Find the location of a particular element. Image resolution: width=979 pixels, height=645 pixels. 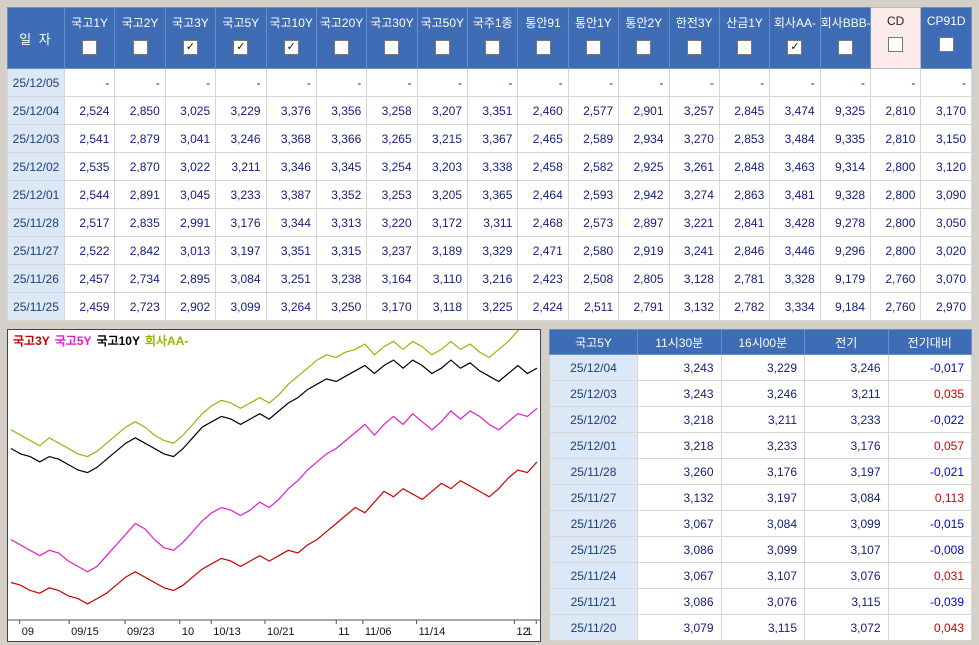

value-cell: 3,328 is located at coordinates (795, 278).